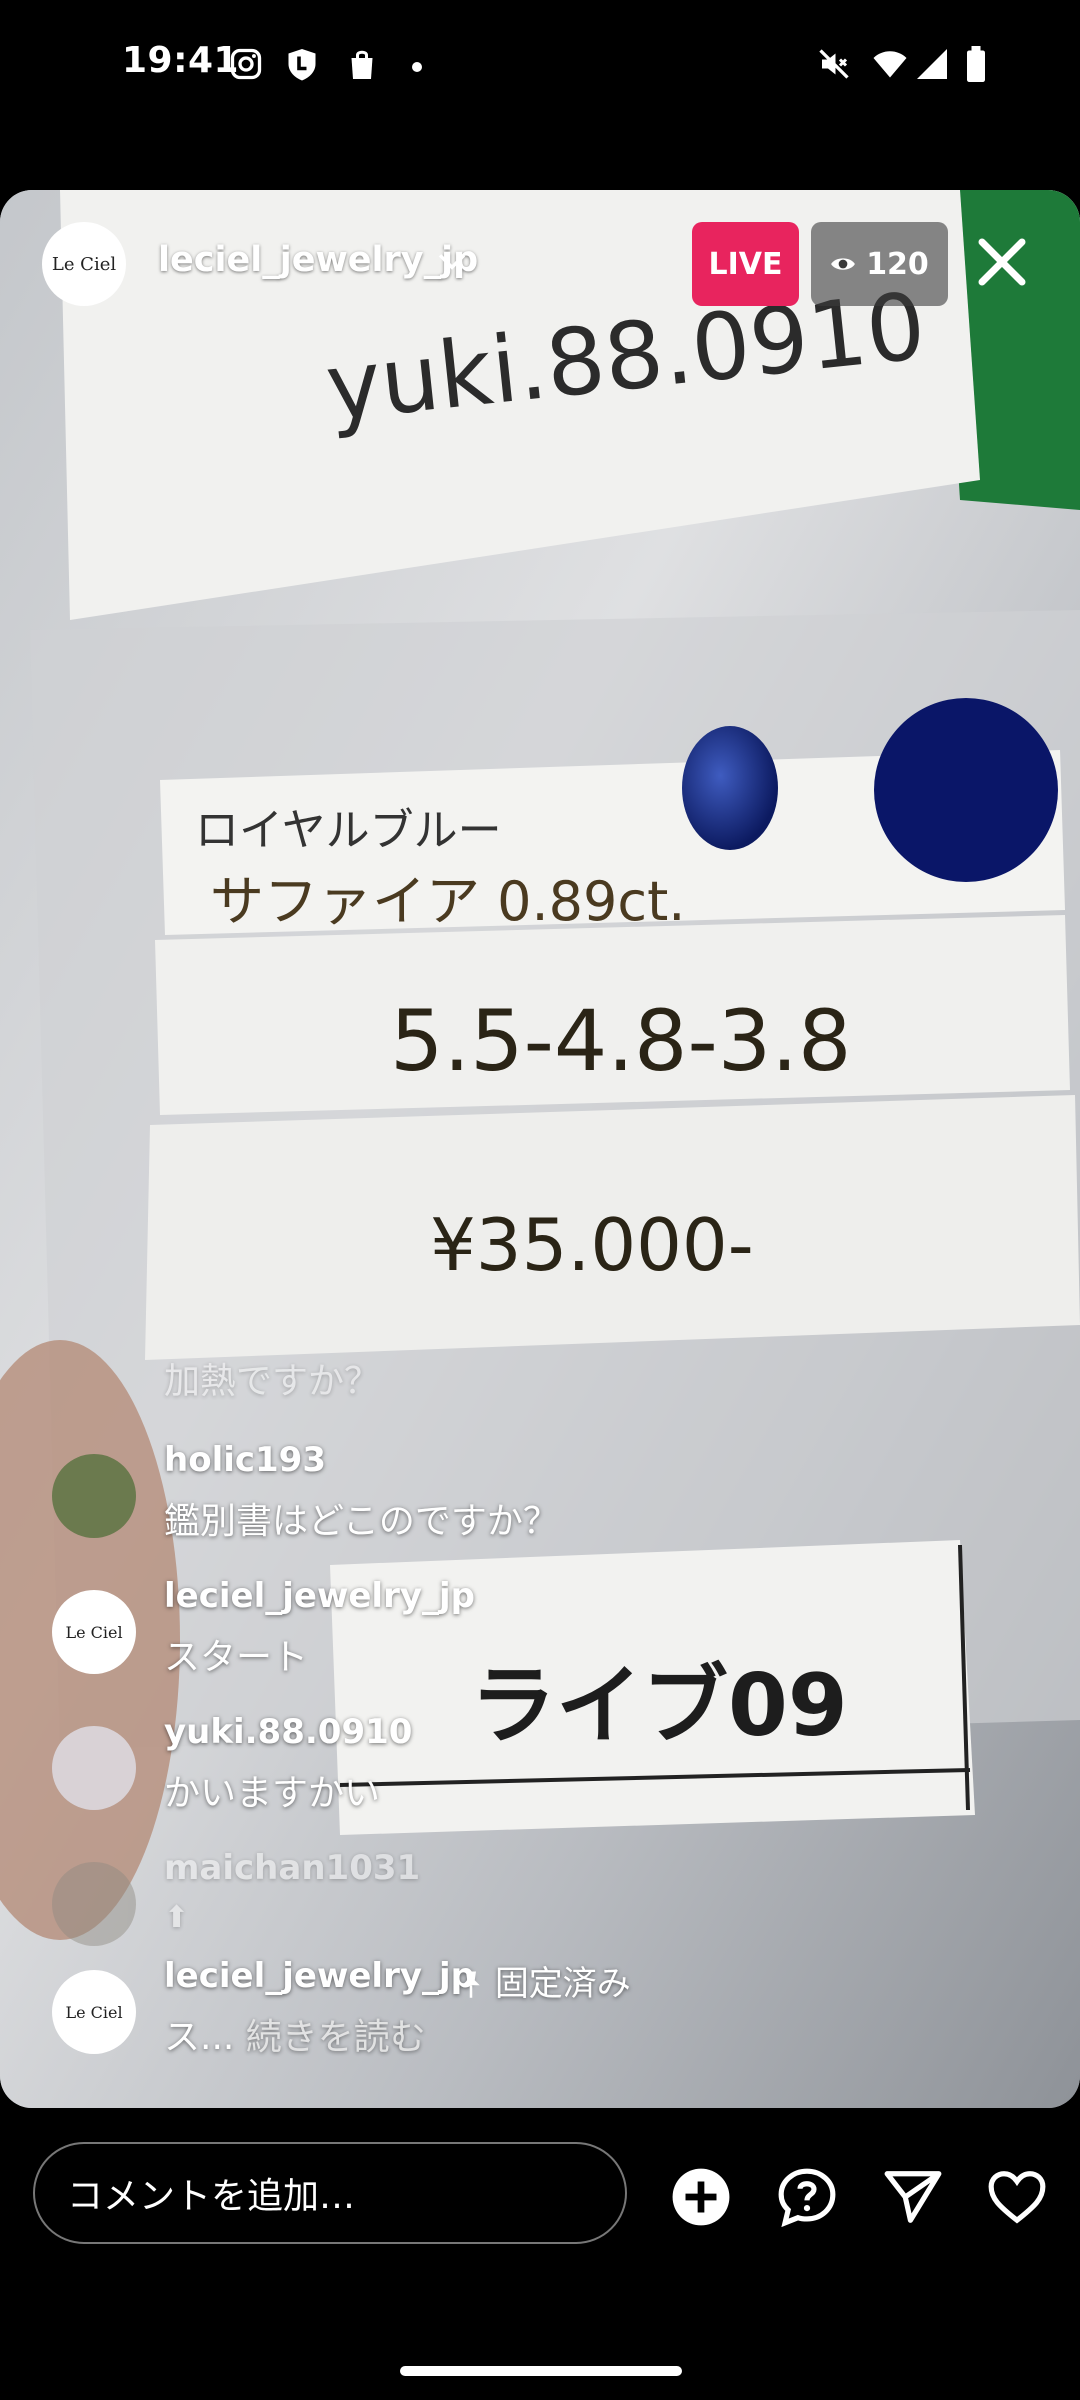  Describe the element at coordinates (380, 1772) in the screenshot. I see `comment-item: yuki.88.0910 かいますかい` at that location.